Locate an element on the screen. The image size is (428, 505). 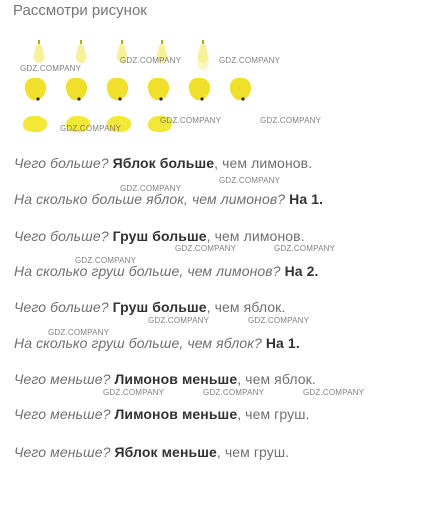
qa-line-7: Чего меньше? Лимонов меньше, чем яблок. is located at coordinates (165, 379).